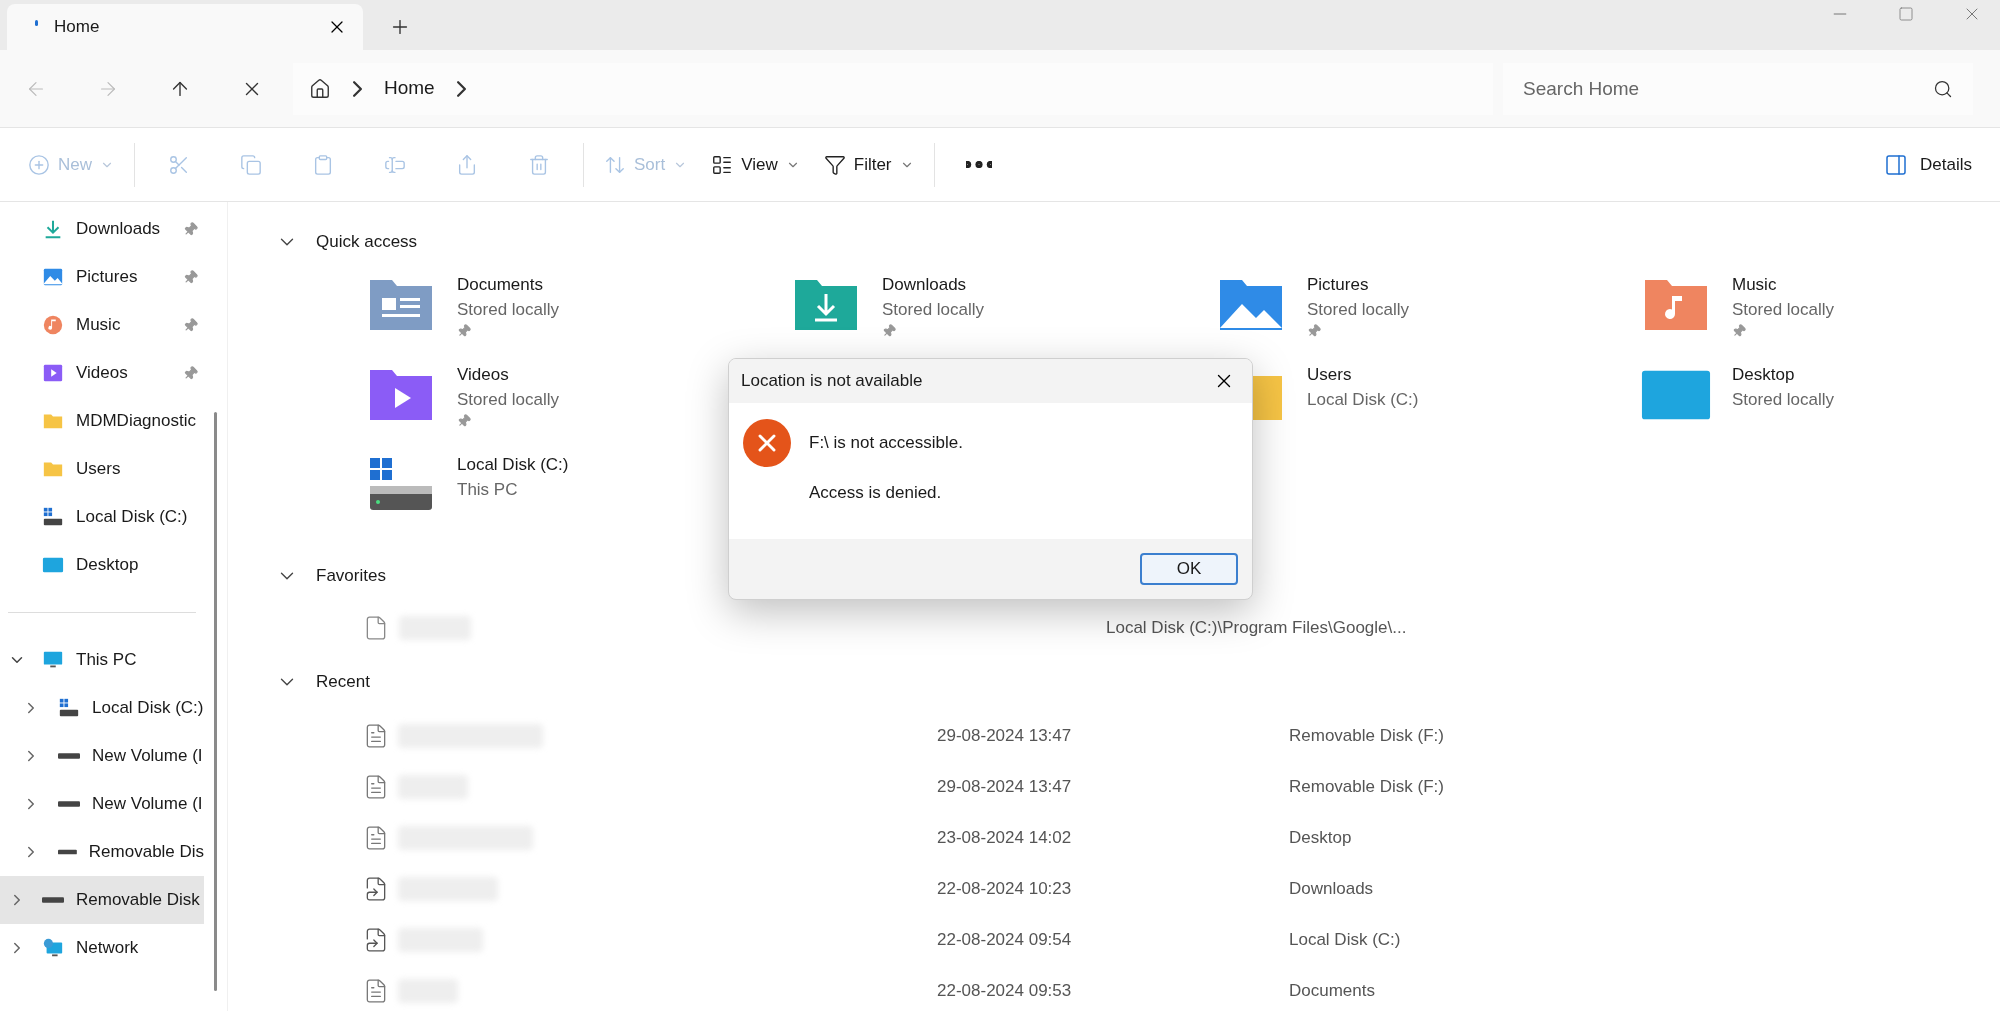 The width and height of the screenshot is (2000, 1011). What do you see at coordinates (1928, 164) in the screenshot?
I see `details-button: Details` at bounding box center [1928, 164].